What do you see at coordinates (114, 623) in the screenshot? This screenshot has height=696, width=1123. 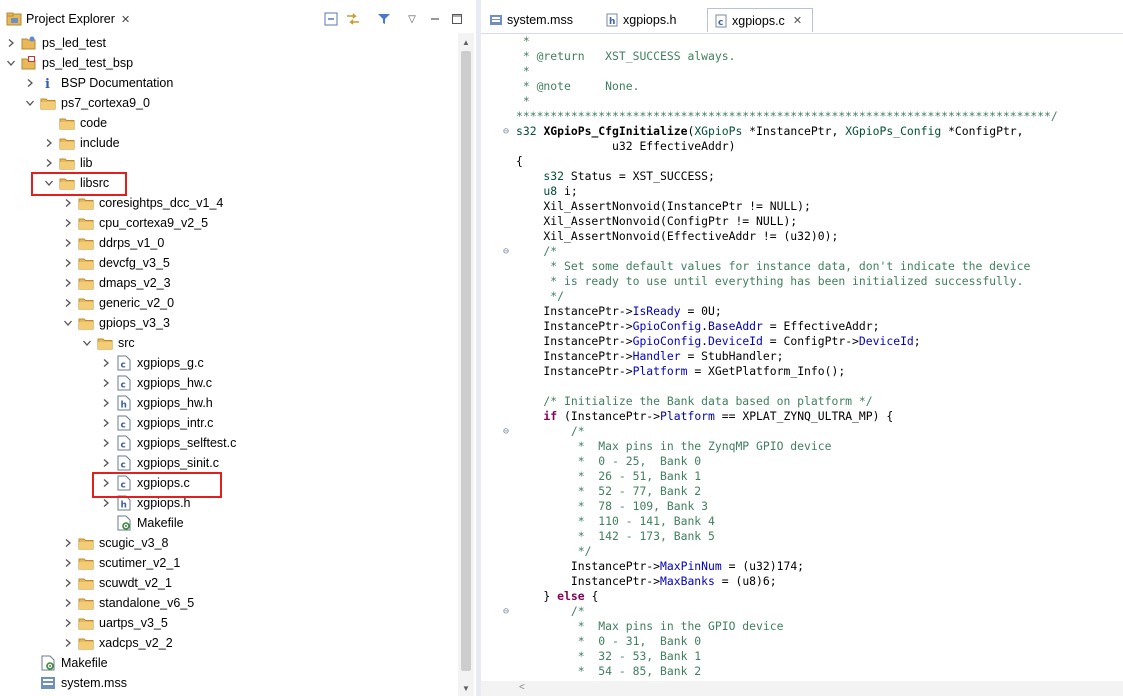 I see `tree-item: uartps_v3_5` at bounding box center [114, 623].